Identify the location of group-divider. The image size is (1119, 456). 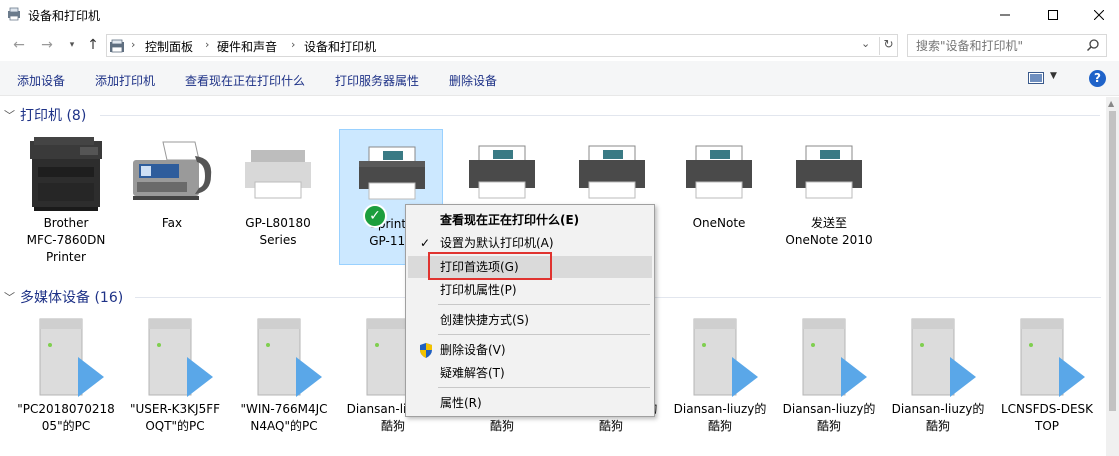
(600, 115).